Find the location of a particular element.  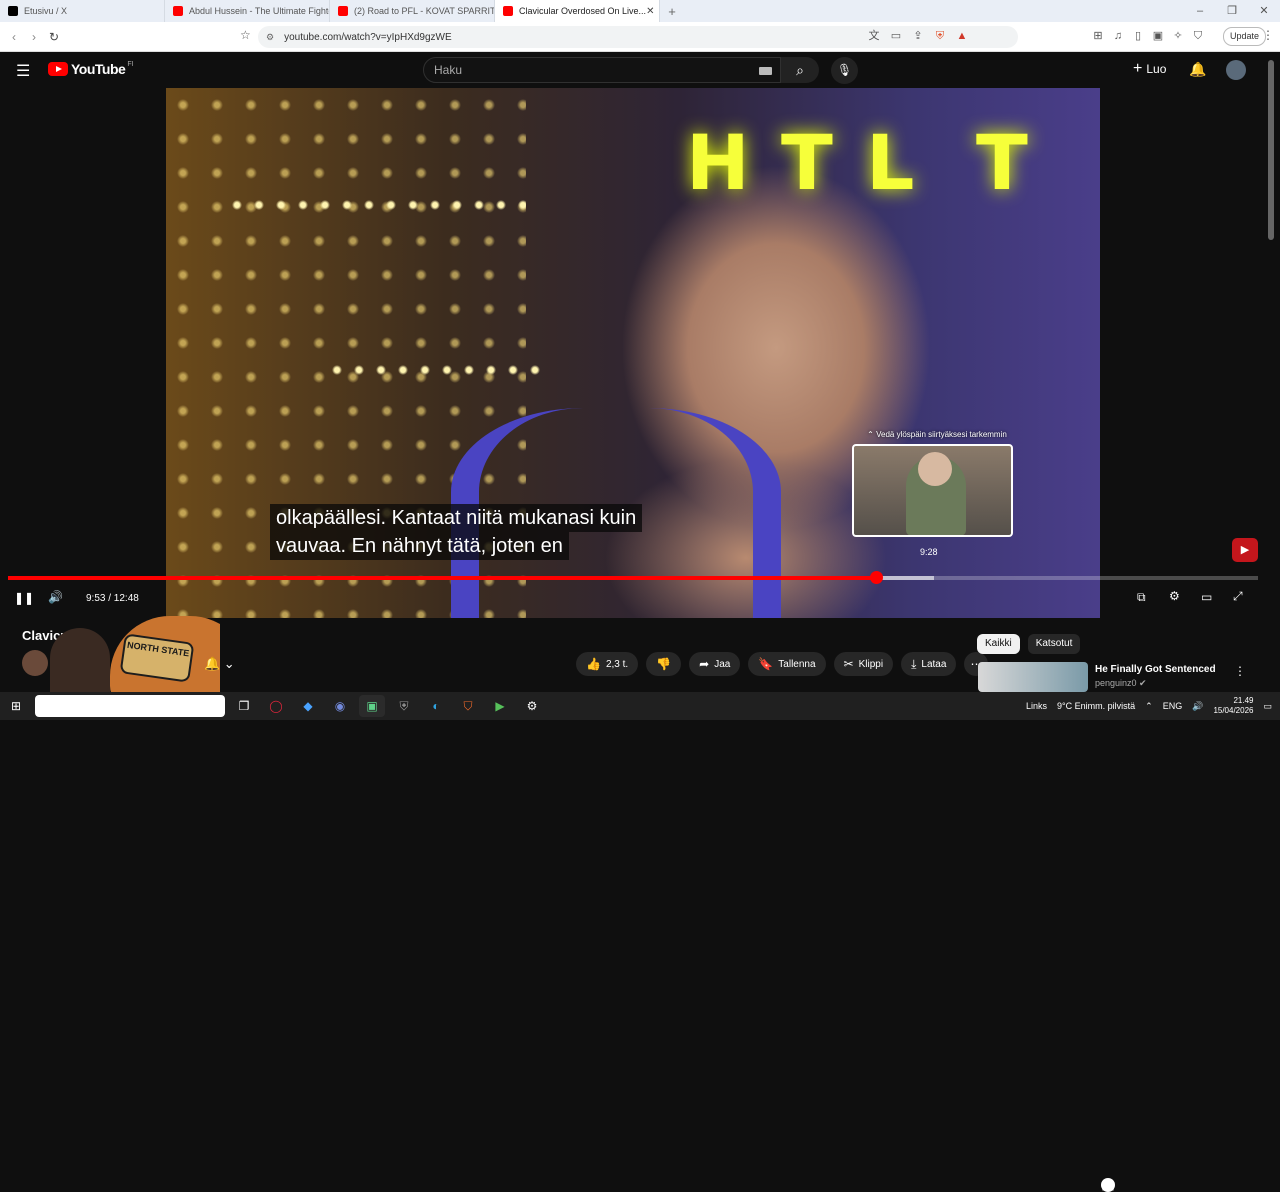

discord-icon: ◉ is located at coordinates (340, 706).